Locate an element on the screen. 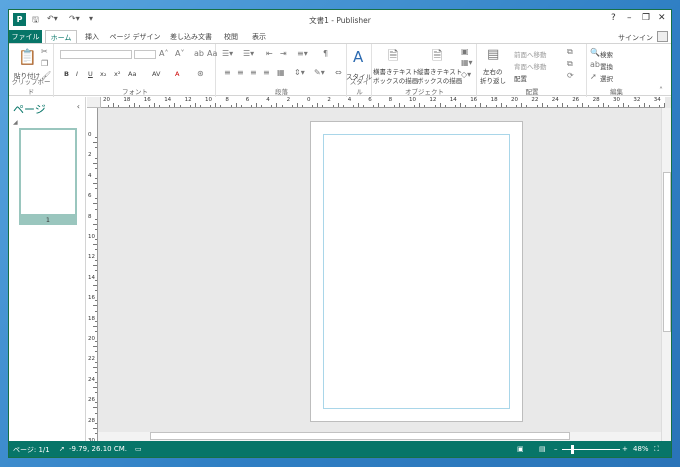  zoom-out-button: – is located at coordinates (556, 449).